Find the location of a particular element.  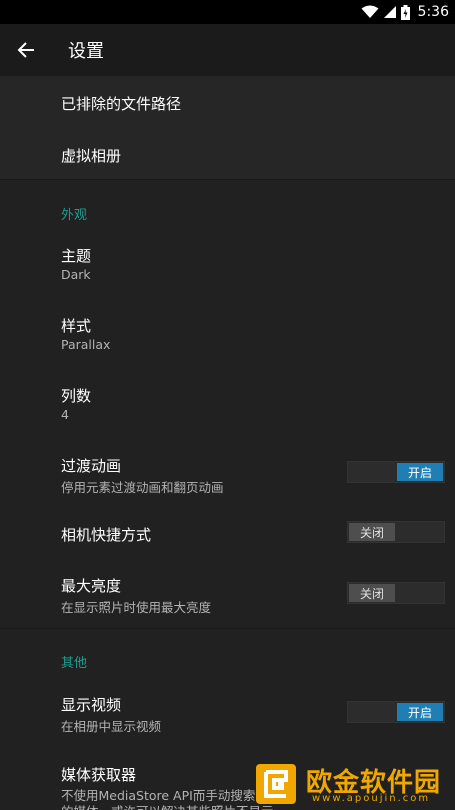

watermark-url: www.apoujin.com is located at coordinates (371, 798).